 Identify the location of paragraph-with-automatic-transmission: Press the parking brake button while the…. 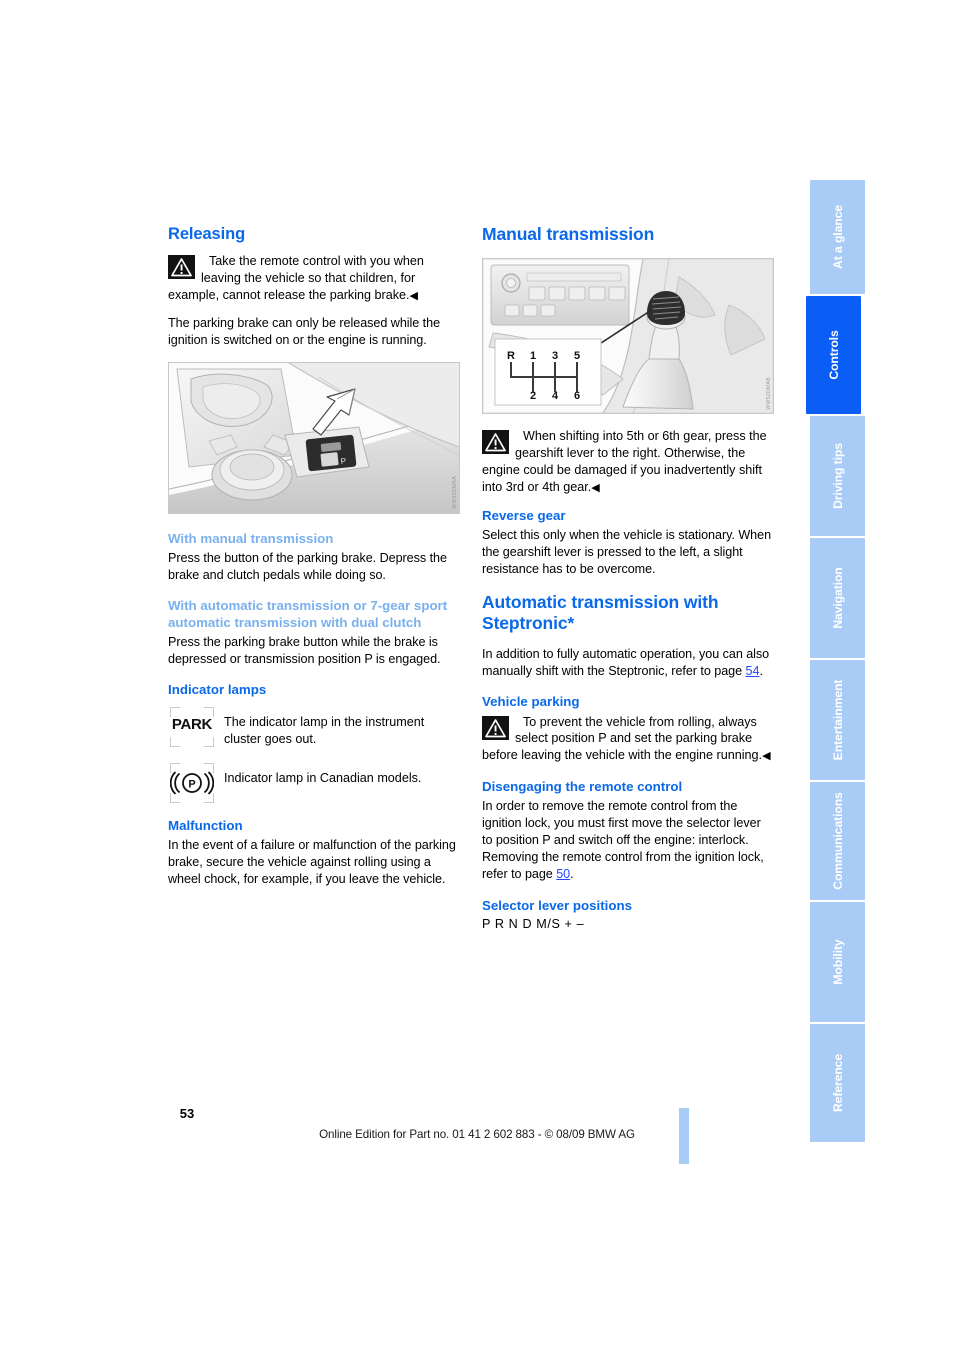
(304, 650).